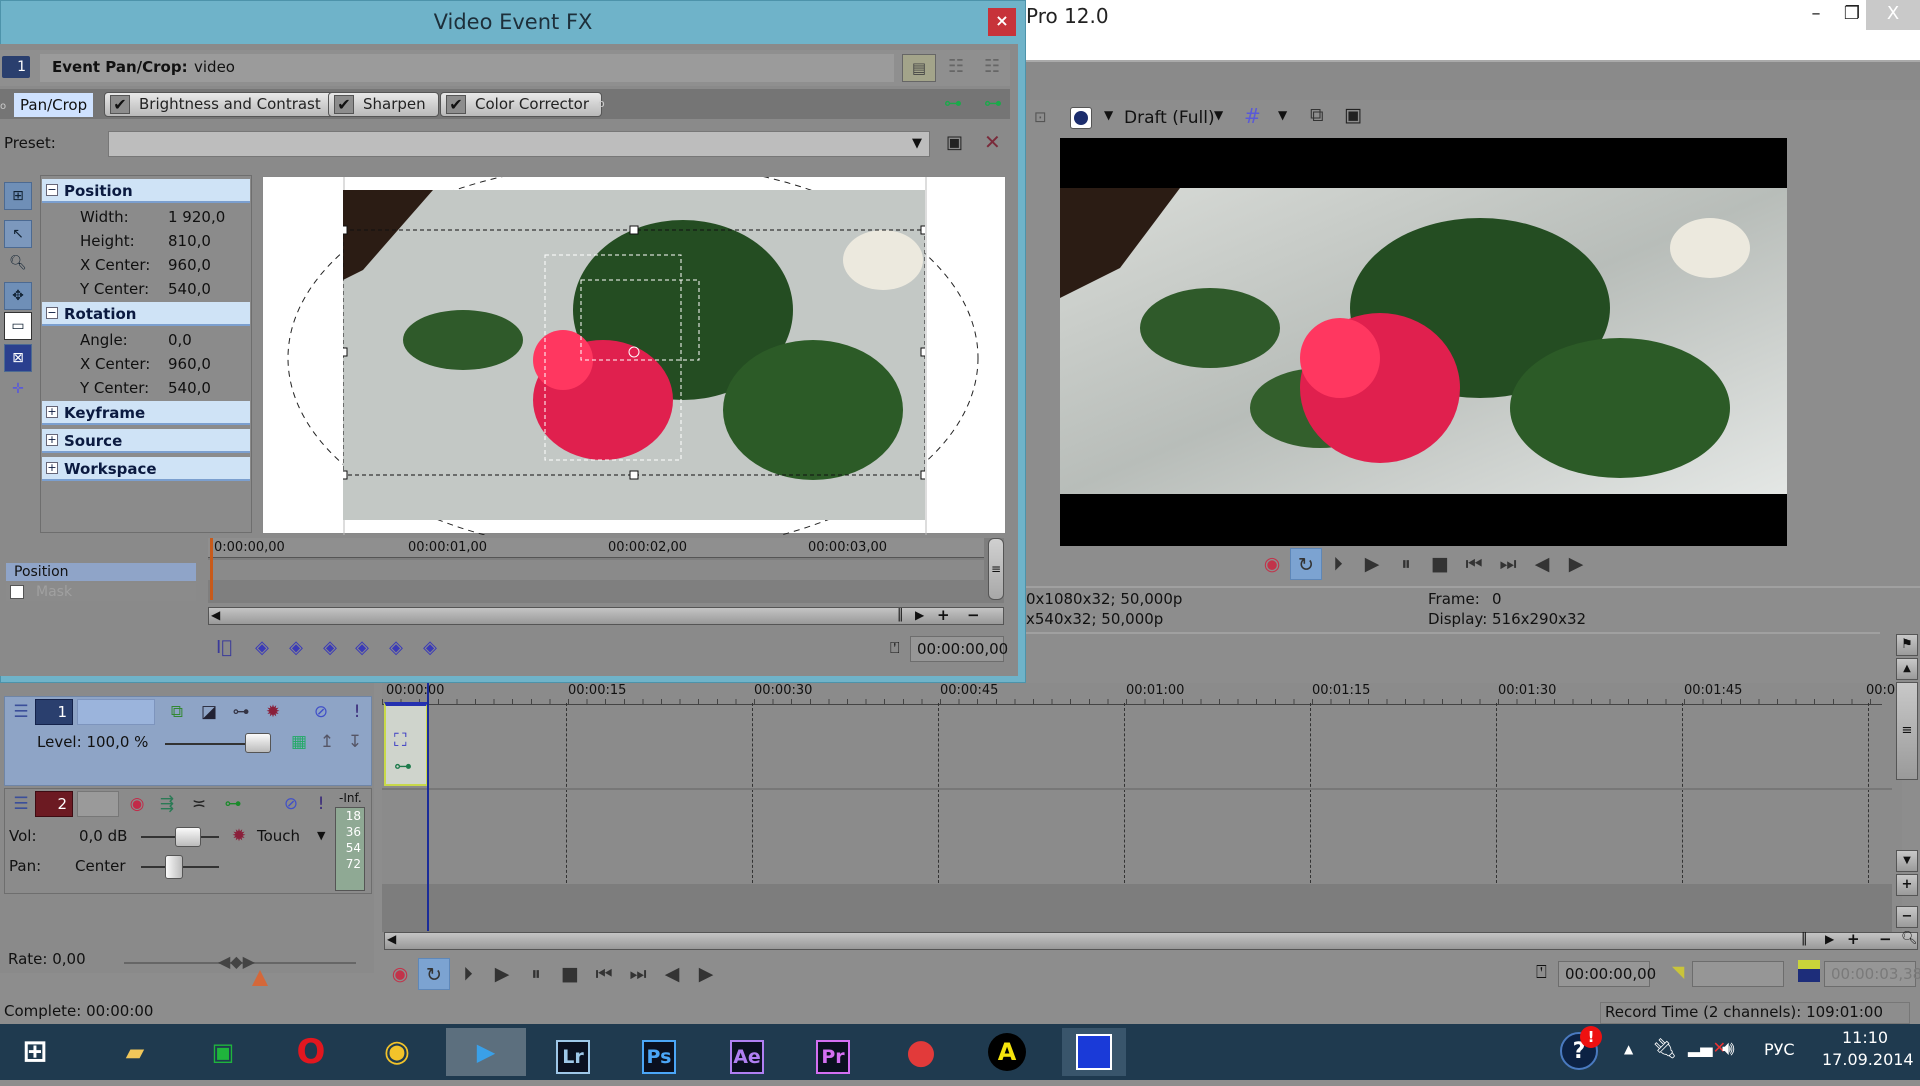 The height and width of the screenshot is (1086, 1920). I want to click on video-event-clip: ⛶ ⊶, so click(406, 744).